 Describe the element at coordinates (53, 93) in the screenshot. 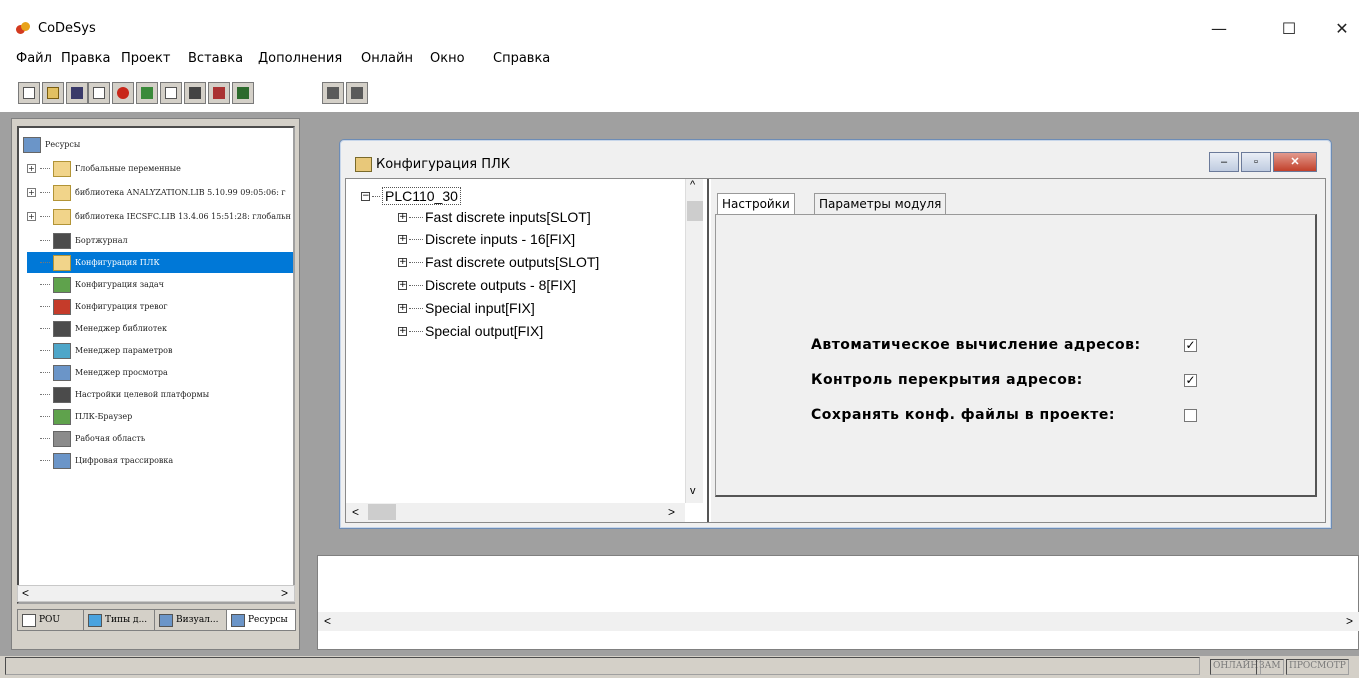

I see `open-folder-icon` at that location.